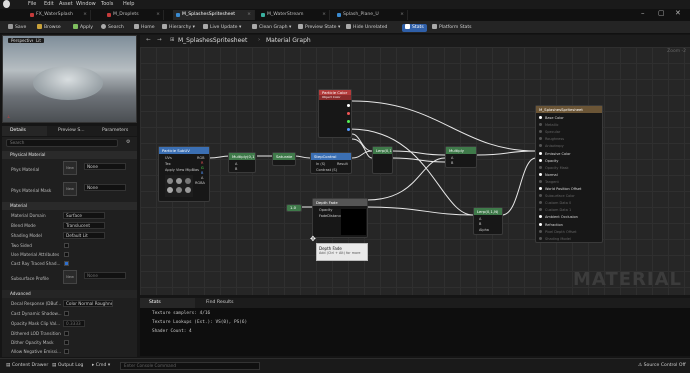 Image resolution: width=690 pixels, height=373 pixels. I want to click on cast-dynamic-shadow-checkbox, so click(66, 313).